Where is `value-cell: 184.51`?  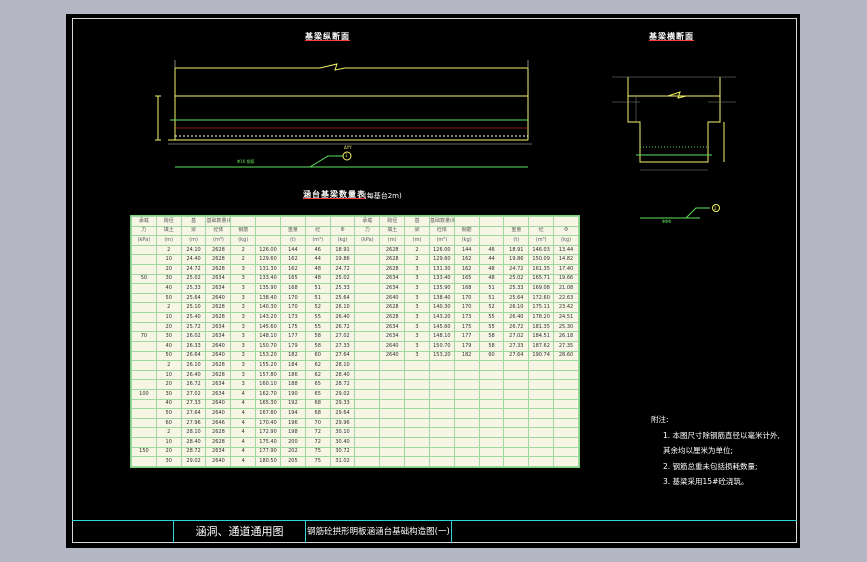 value-cell: 184.51 is located at coordinates (541, 336).